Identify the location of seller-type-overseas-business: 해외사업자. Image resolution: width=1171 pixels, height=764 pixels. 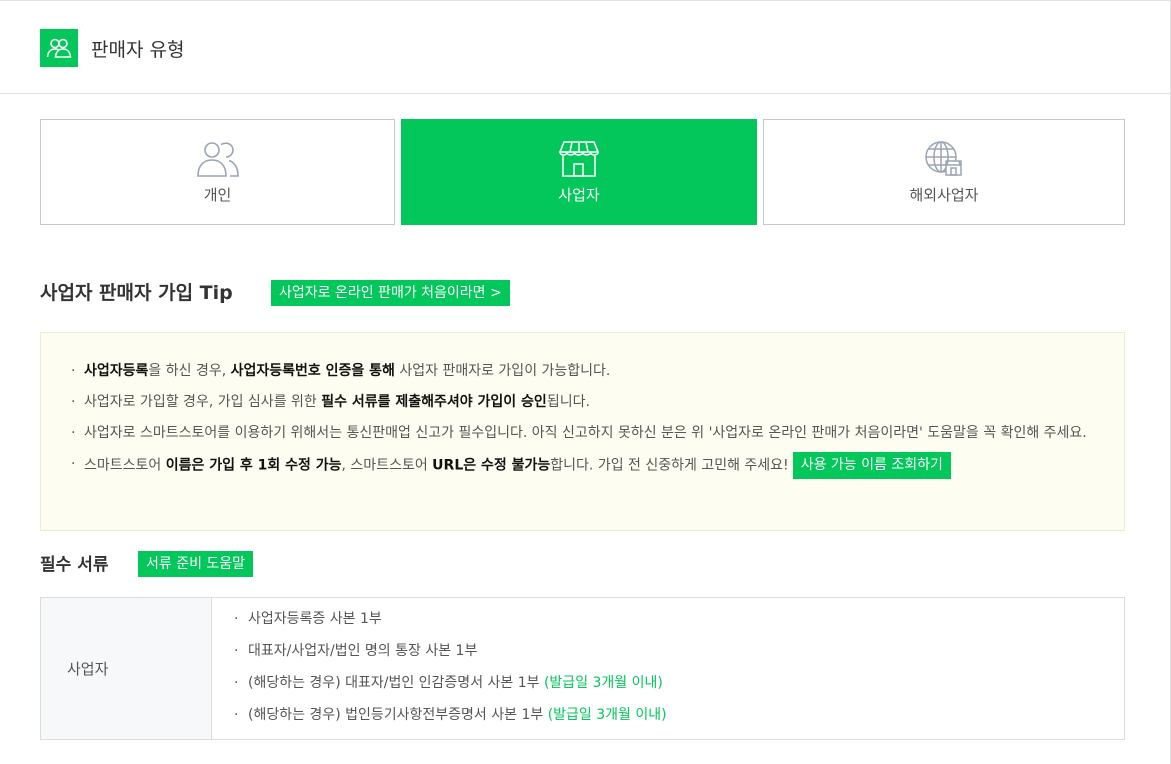
(944, 172).